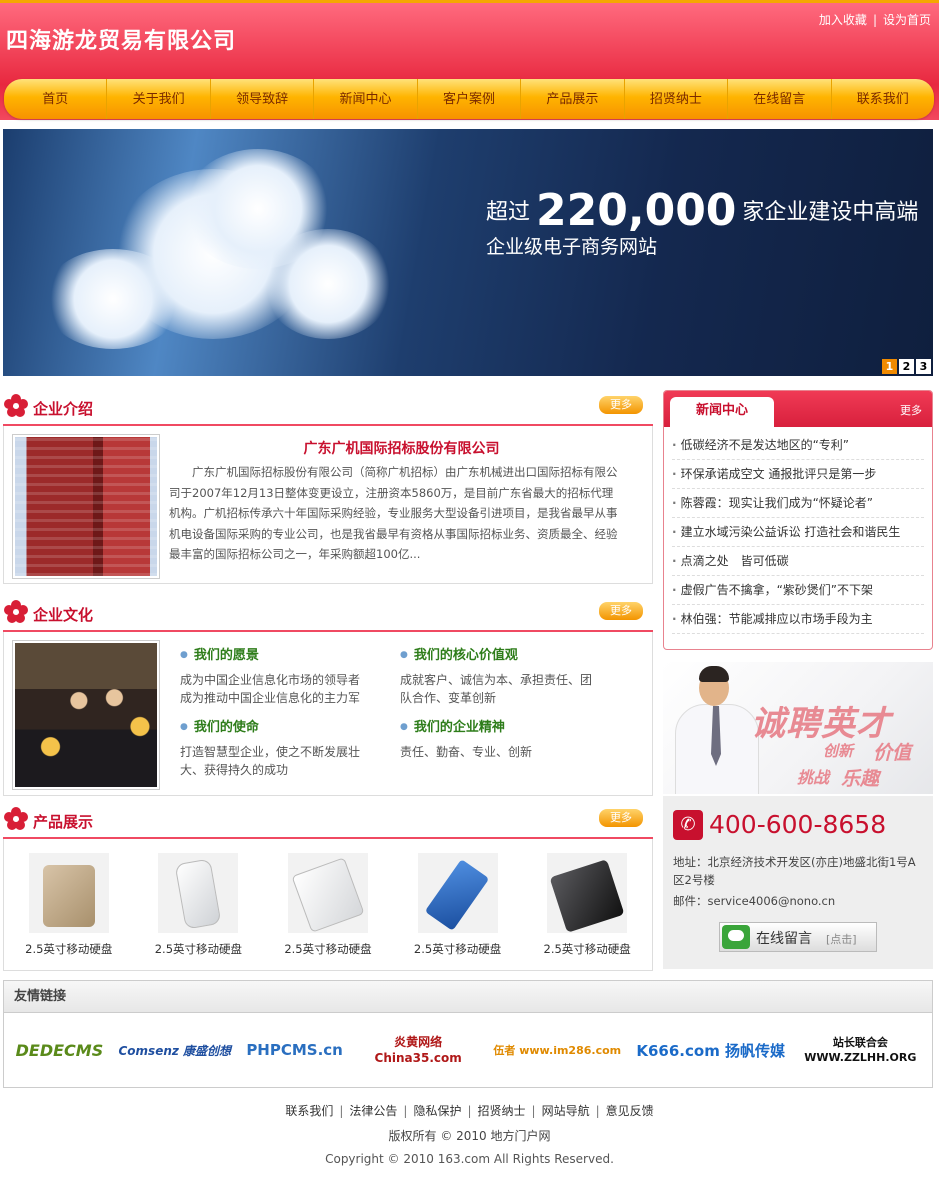  I want to click on spirit-text: 责任、勤奋、专业、创新, so click(466, 752).